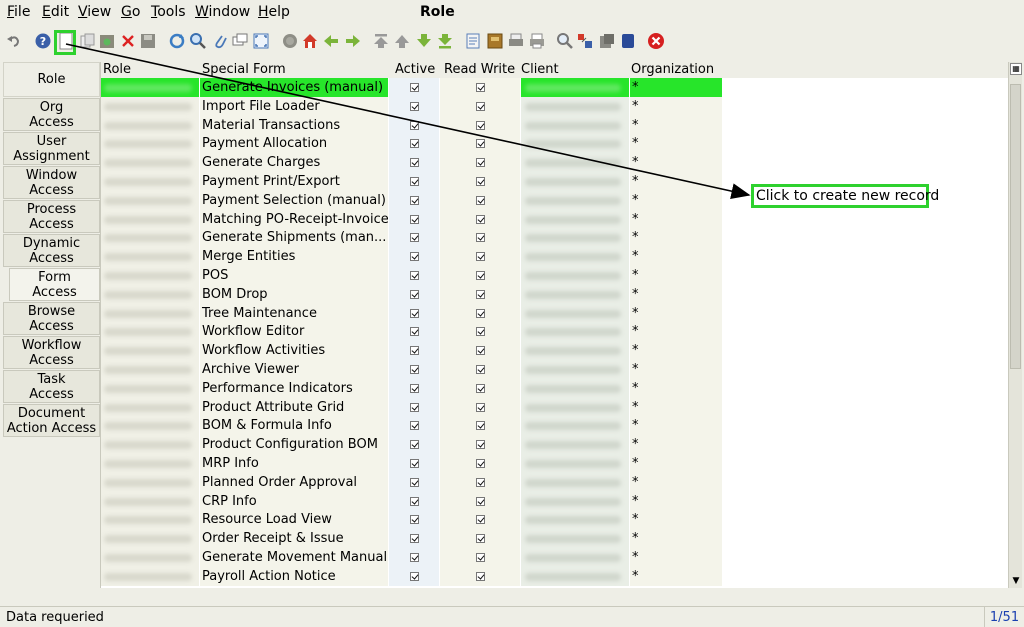  What do you see at coordinates (88, 41) in the screenshot?
I see `copy-record-icon` at bounding box center [88, 41].